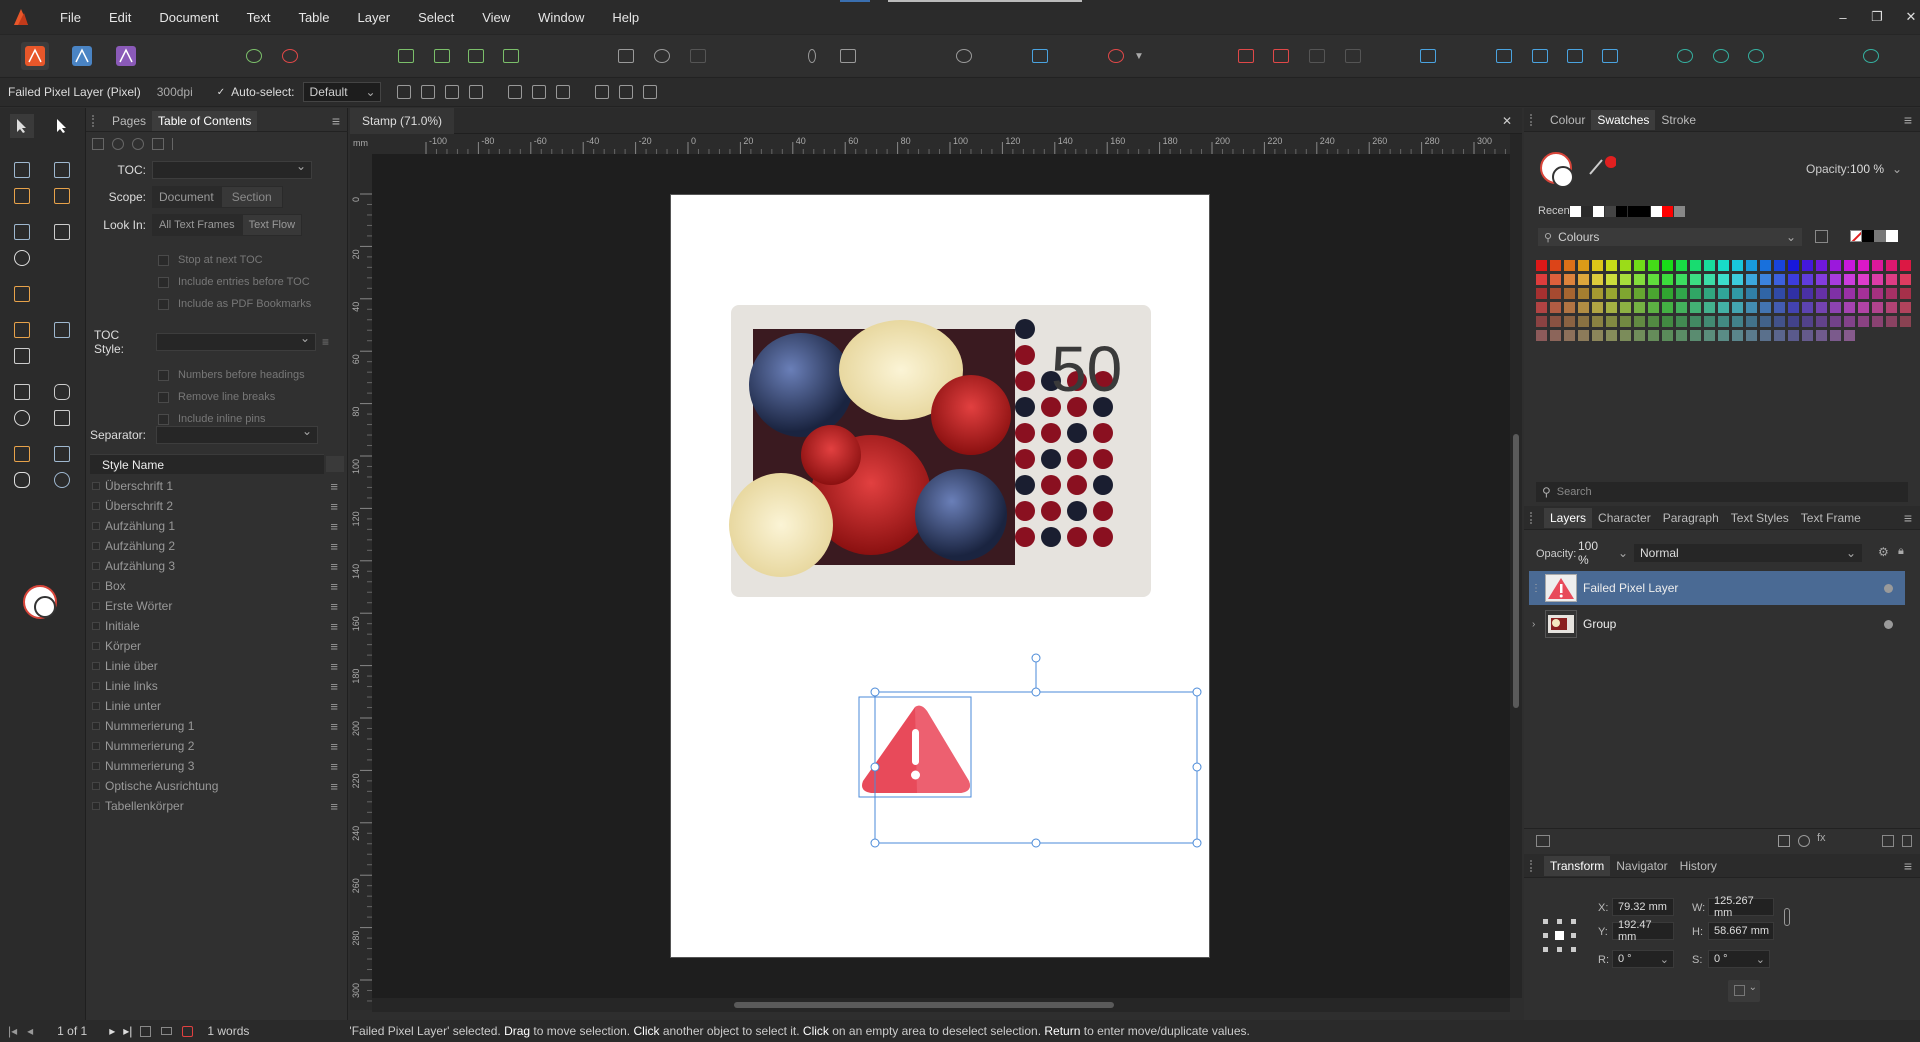  Describe the element at coordinates (62, 480) in the screenshot. I see `zoom-tool` at that location.